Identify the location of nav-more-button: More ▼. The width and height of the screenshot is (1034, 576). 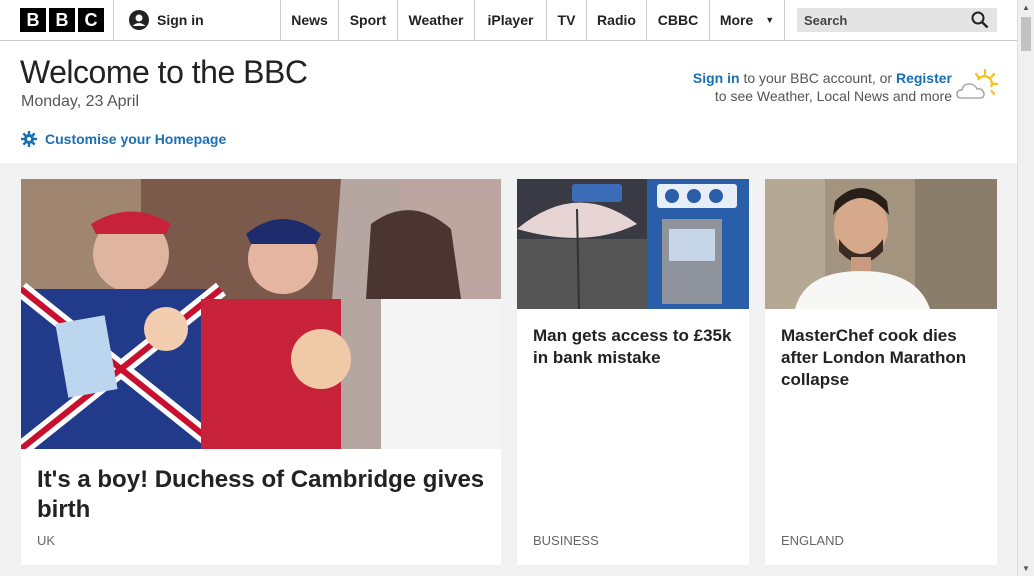
(747, 20).